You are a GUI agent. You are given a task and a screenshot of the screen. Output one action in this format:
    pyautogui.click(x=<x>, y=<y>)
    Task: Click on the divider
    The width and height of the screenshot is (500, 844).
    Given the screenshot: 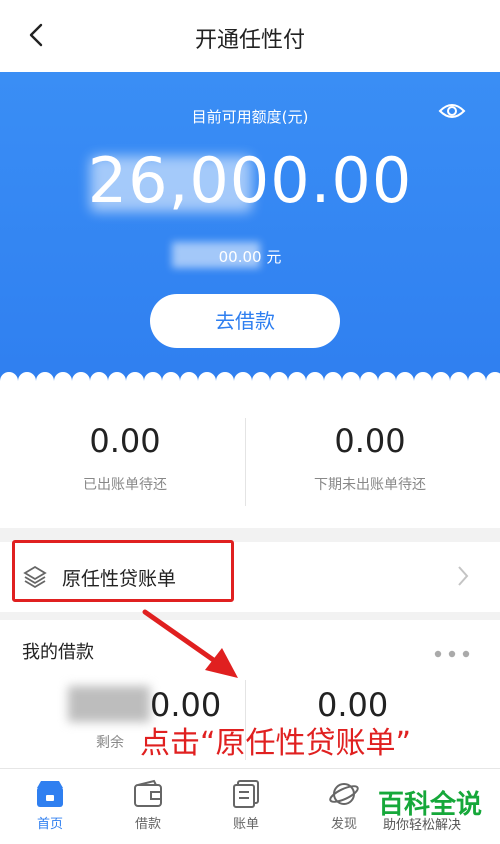 What is the action you would take?
    pyautogui.click(x=245, y=462)
    